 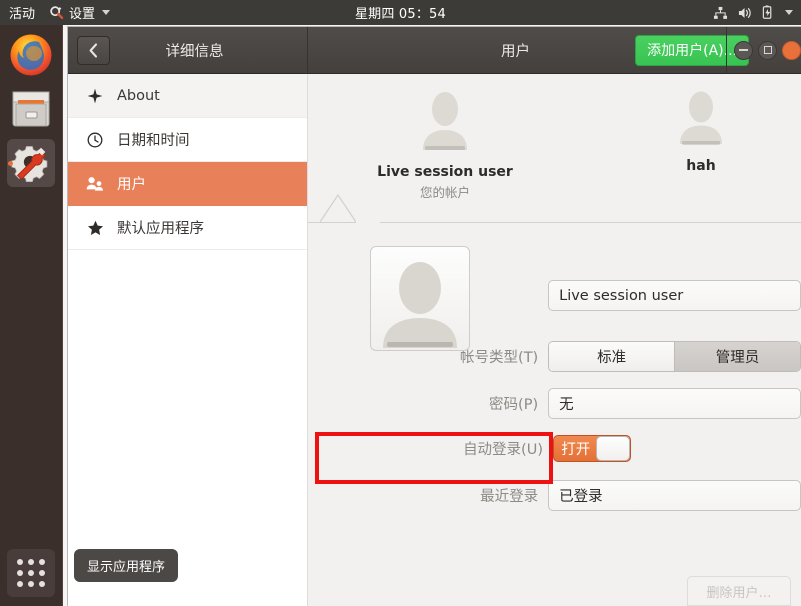 I want to click on user-tile-other: hah, so click(x=701, y=131).